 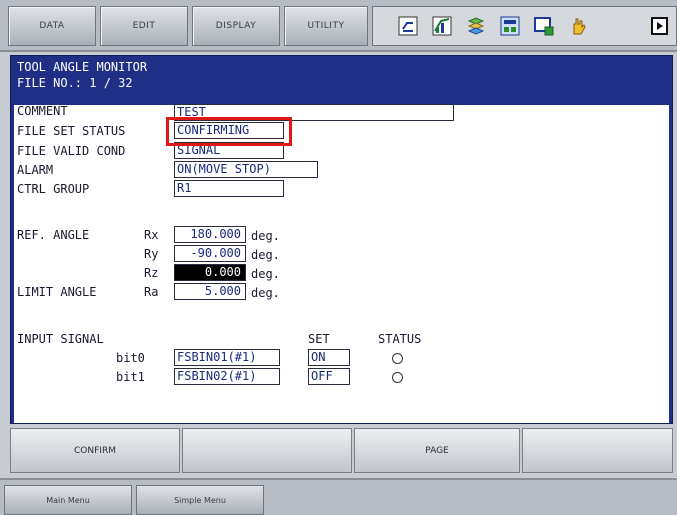 I want to click on page-title: TOOL ANGLE MONITOR, so click(x=82, y=67).